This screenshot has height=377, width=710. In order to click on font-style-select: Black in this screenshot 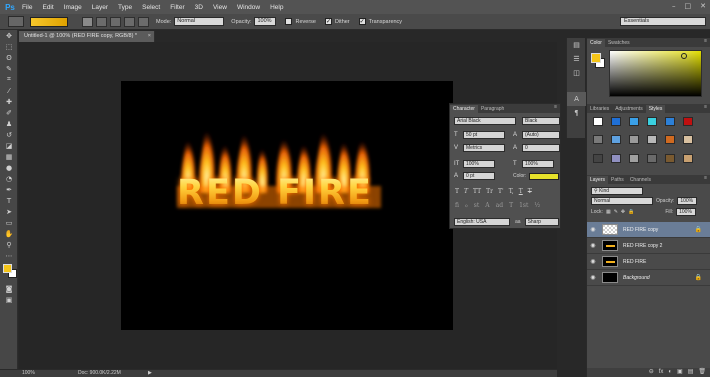, I will do `click(541, 121)`.